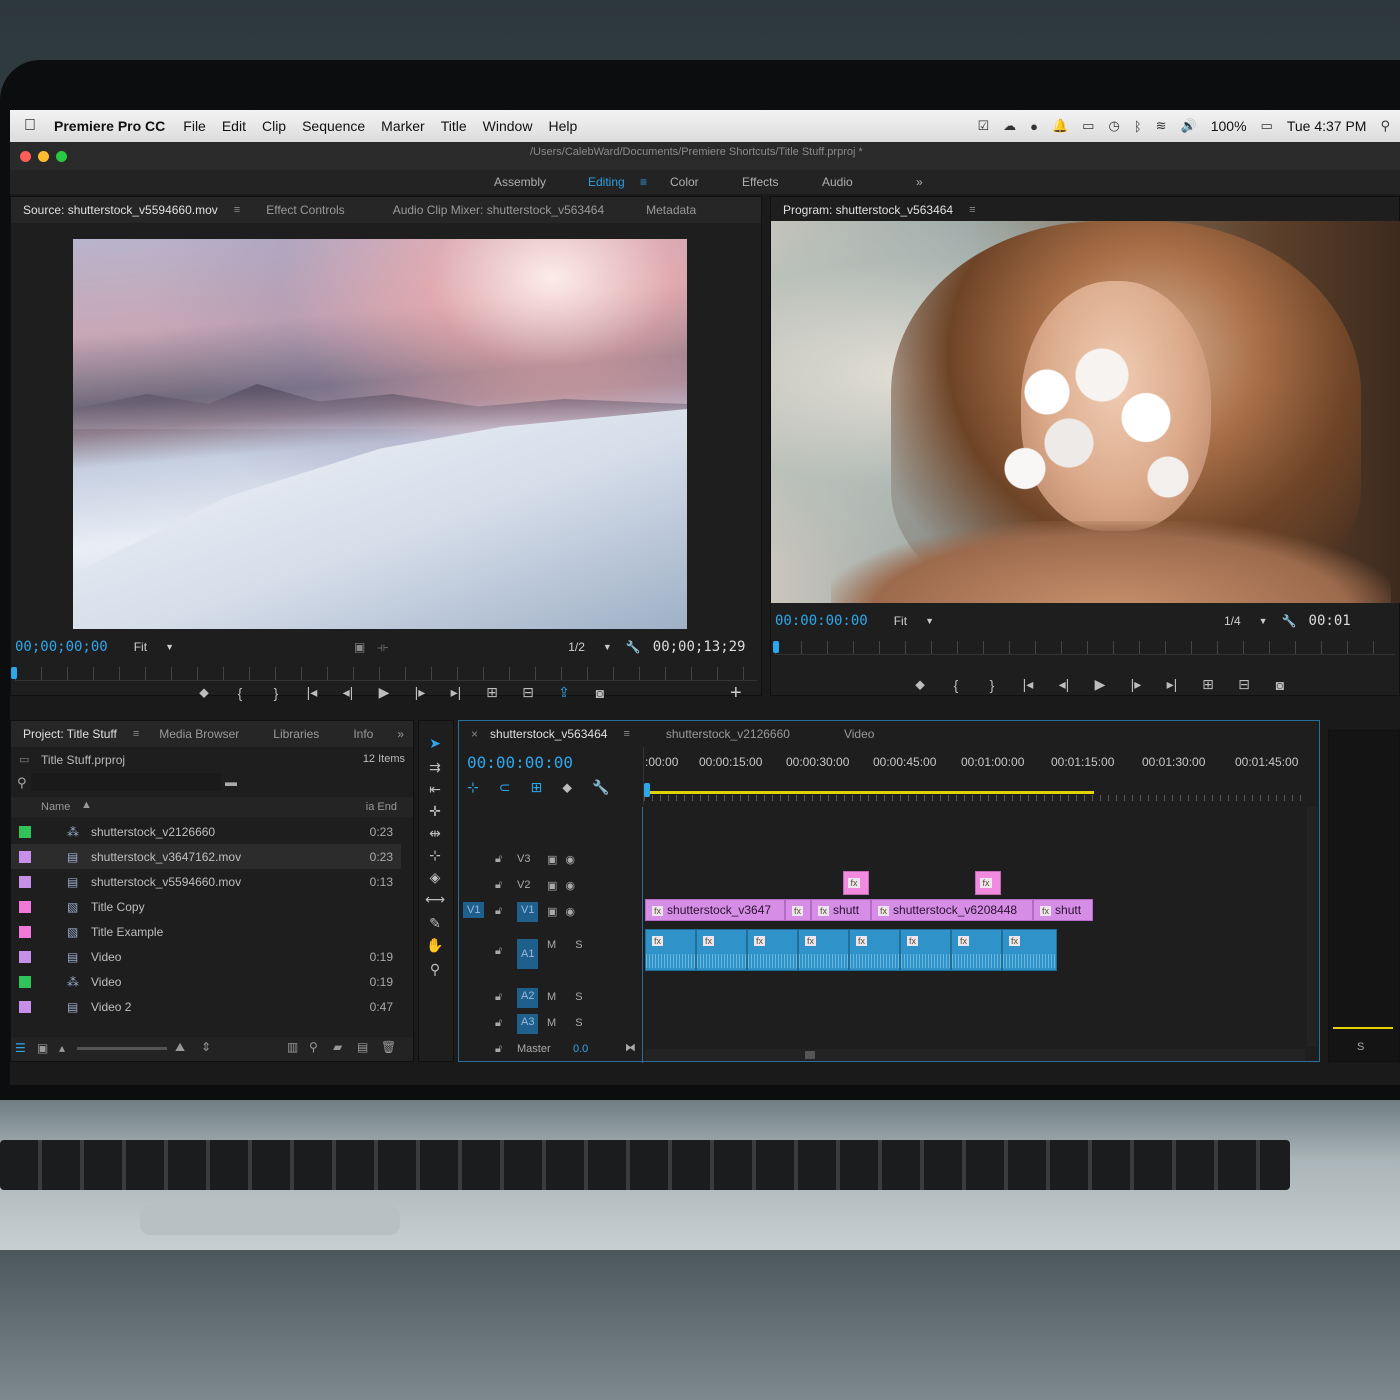  What do you see at coordinates (492, 692) in the screenshot?
I see `insert-button: ⊞` at bounding box center [492, 692].